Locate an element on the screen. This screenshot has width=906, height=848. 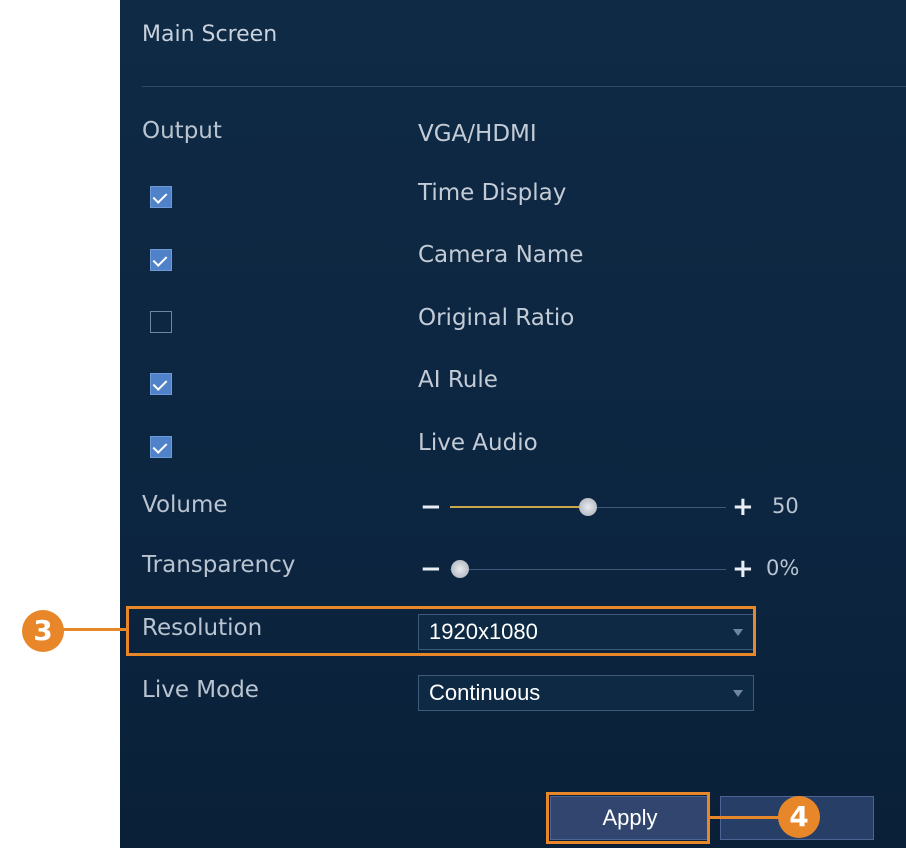
apply-highlight-box is located at coordinates (628, 818).